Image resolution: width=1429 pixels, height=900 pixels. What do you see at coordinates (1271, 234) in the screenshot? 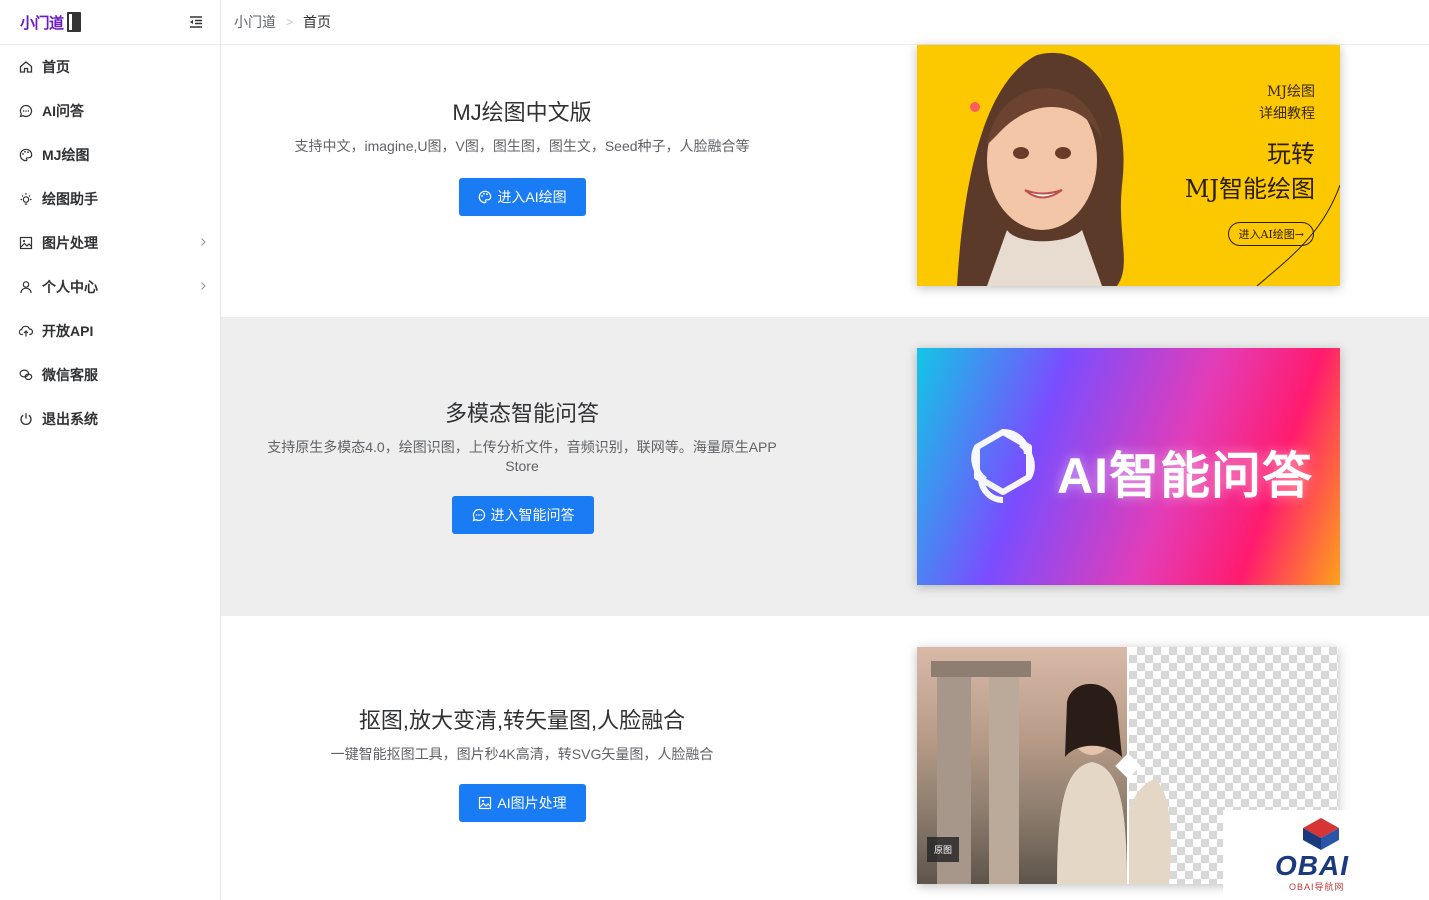
I see `banner-enter-pill: 进入AI绘图→` at bounding box center [1271, 234].